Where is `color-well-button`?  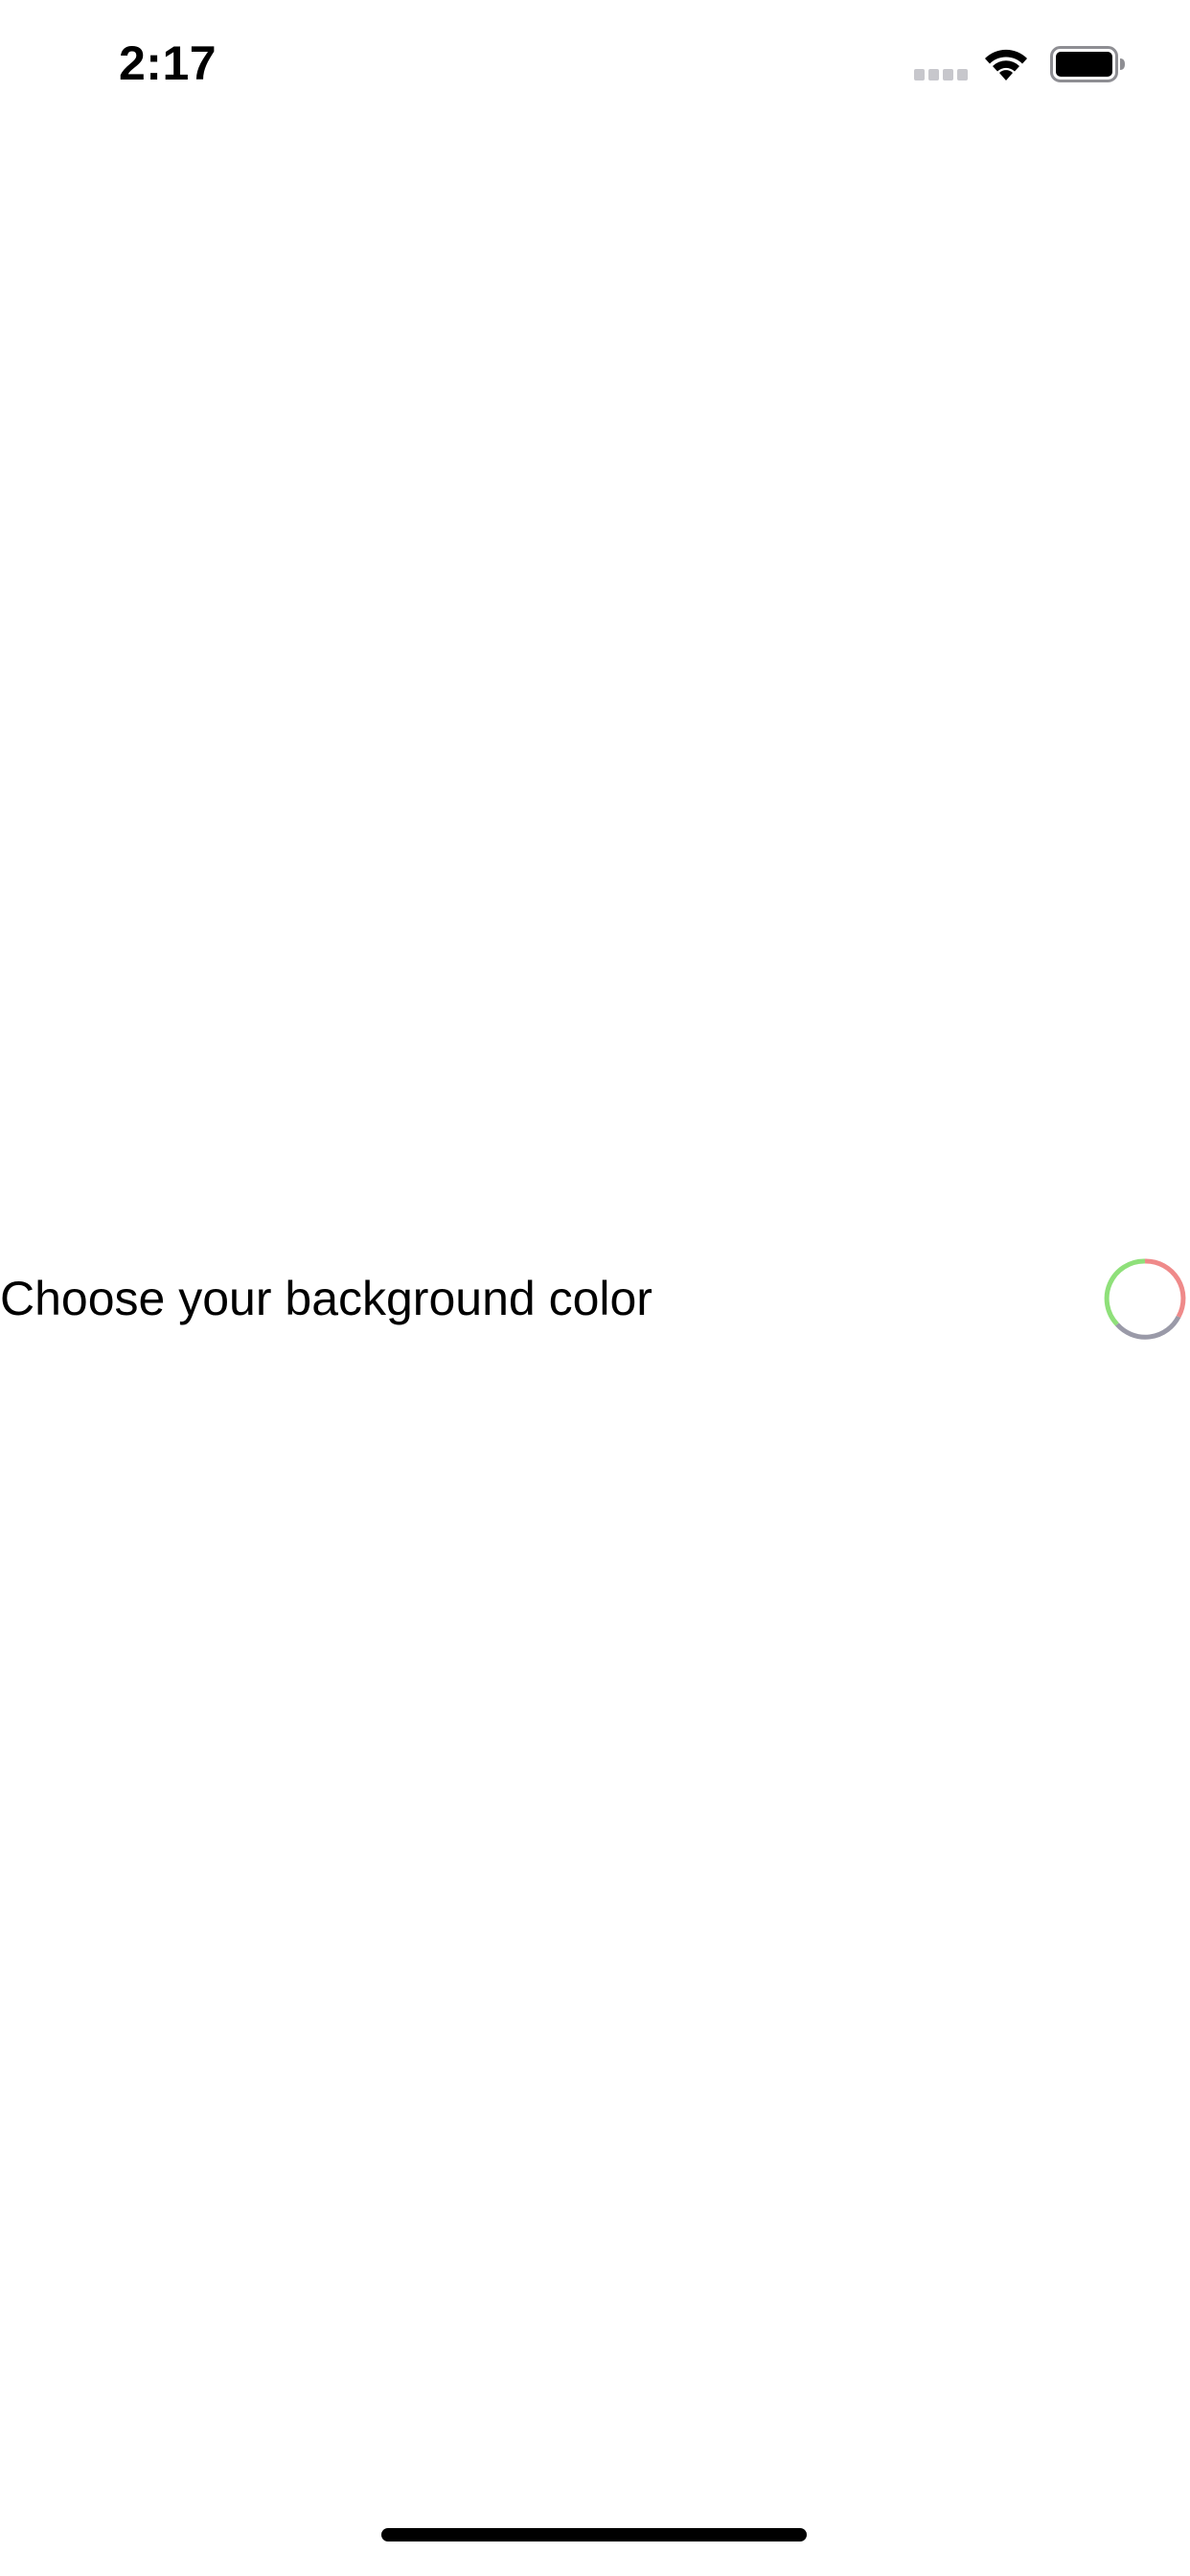
color-well-button is located at coordinates (1145, 1298).